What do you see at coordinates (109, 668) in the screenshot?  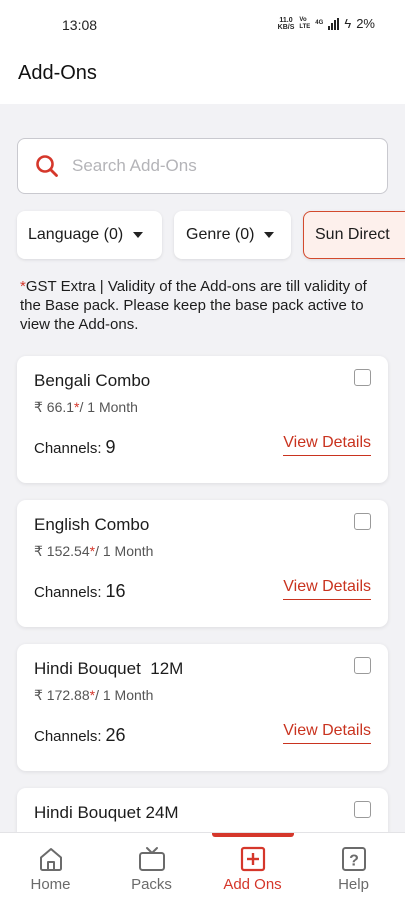 I see `addon-name: Hindi Bouquet 12M` at bounding box center [109, 668].